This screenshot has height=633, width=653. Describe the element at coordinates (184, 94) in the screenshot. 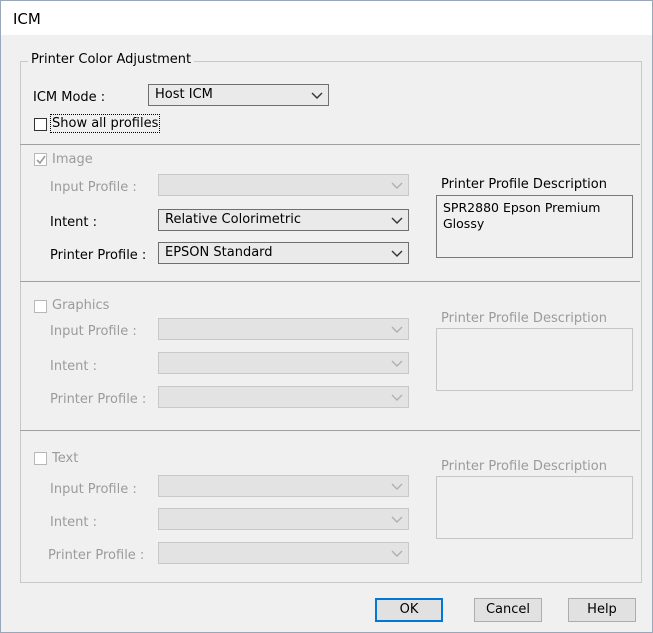

I see `icm-mode-value: Host ICM` at that location.